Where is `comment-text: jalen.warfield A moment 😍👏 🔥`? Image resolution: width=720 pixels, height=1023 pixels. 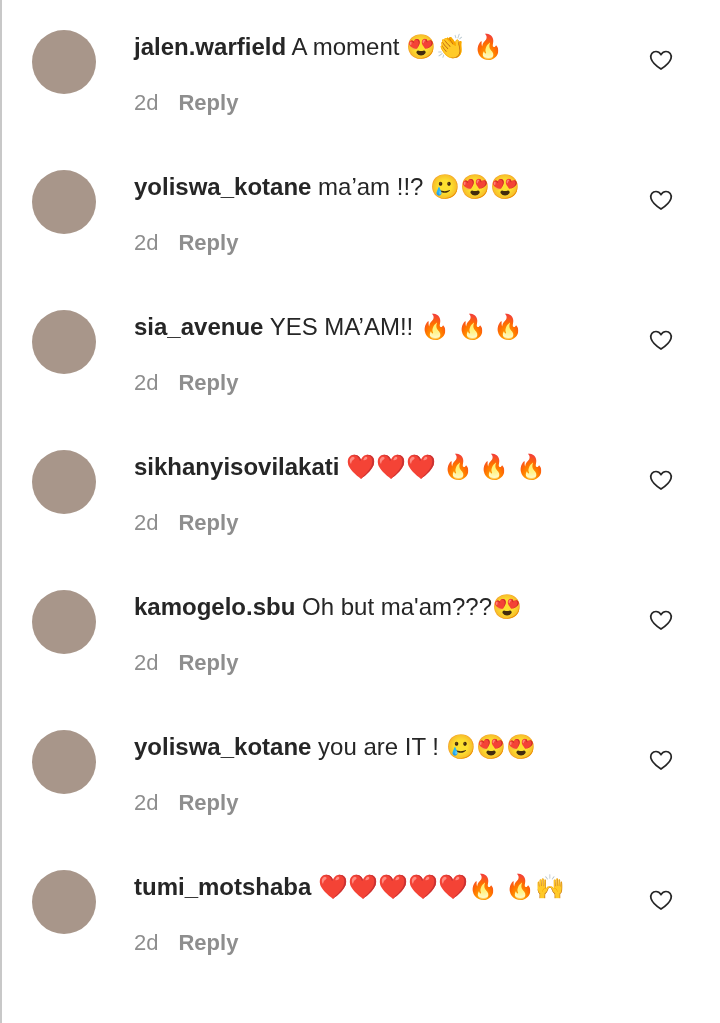 comment-text: jalen.warfield A moment 😍👏 🔥 is located at coordinates (319, 47).